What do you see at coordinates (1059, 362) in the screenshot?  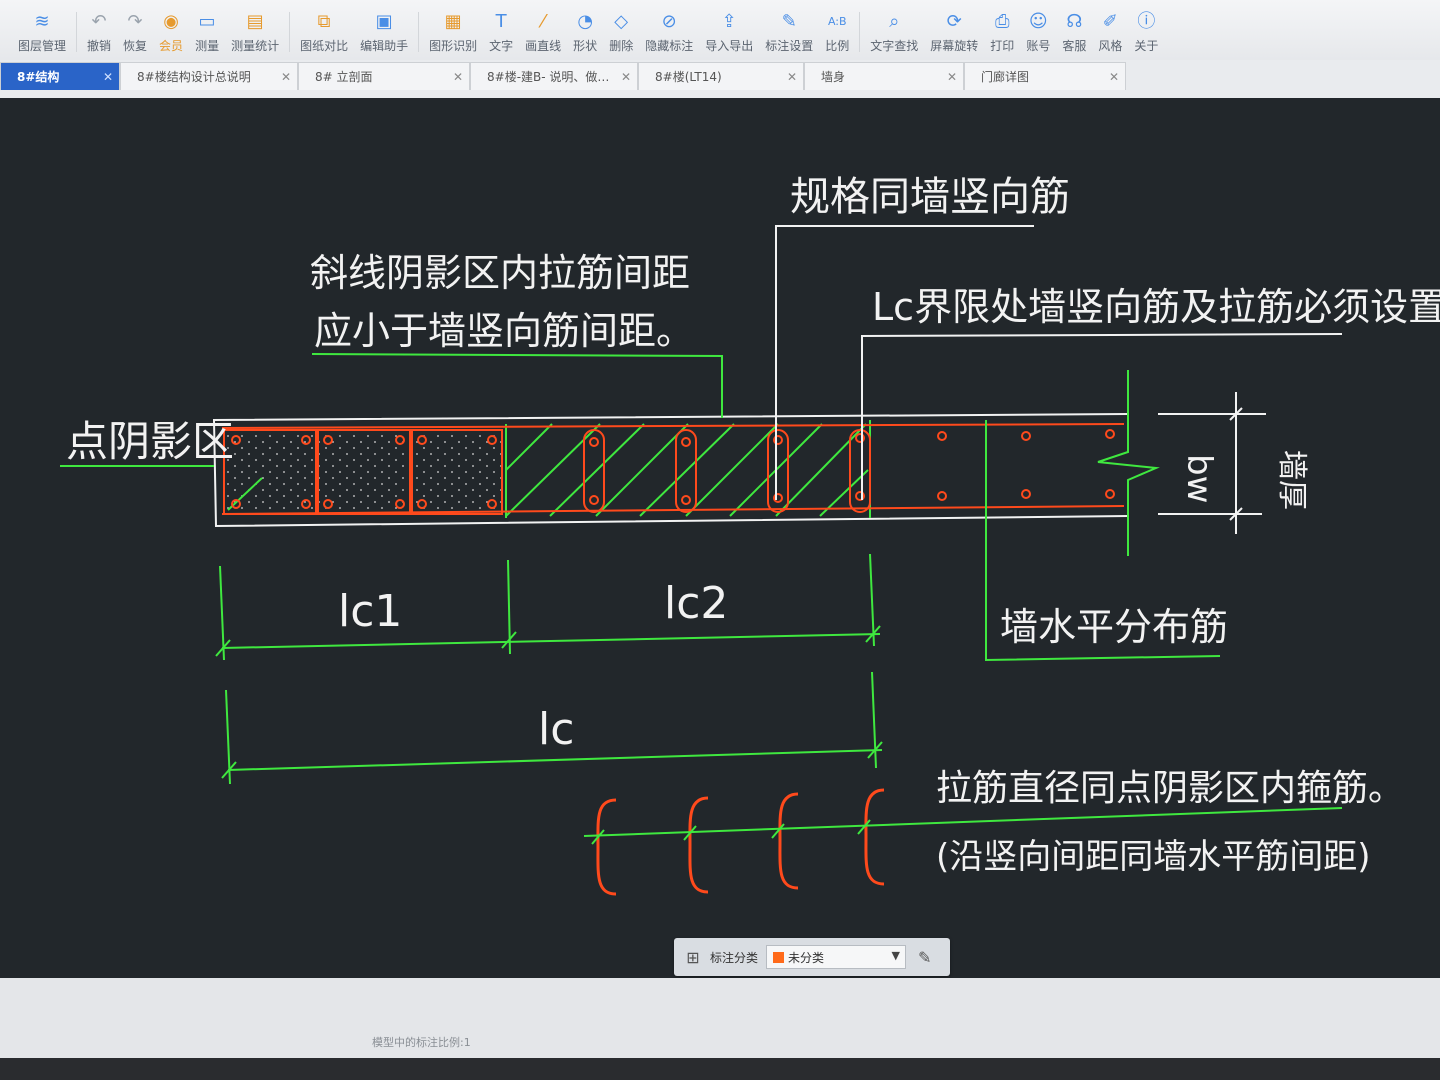 I see `leader-lines-white` at bounding box center [1059, 362].